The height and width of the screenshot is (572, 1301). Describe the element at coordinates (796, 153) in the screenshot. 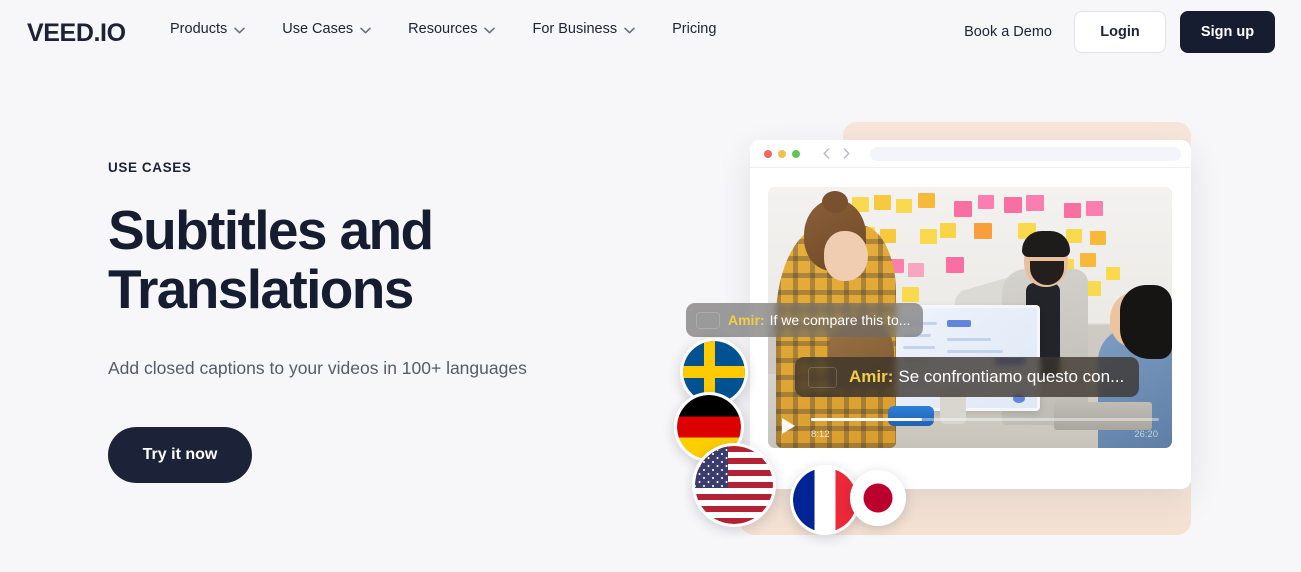

I see `maximize-window-icon` at that location.